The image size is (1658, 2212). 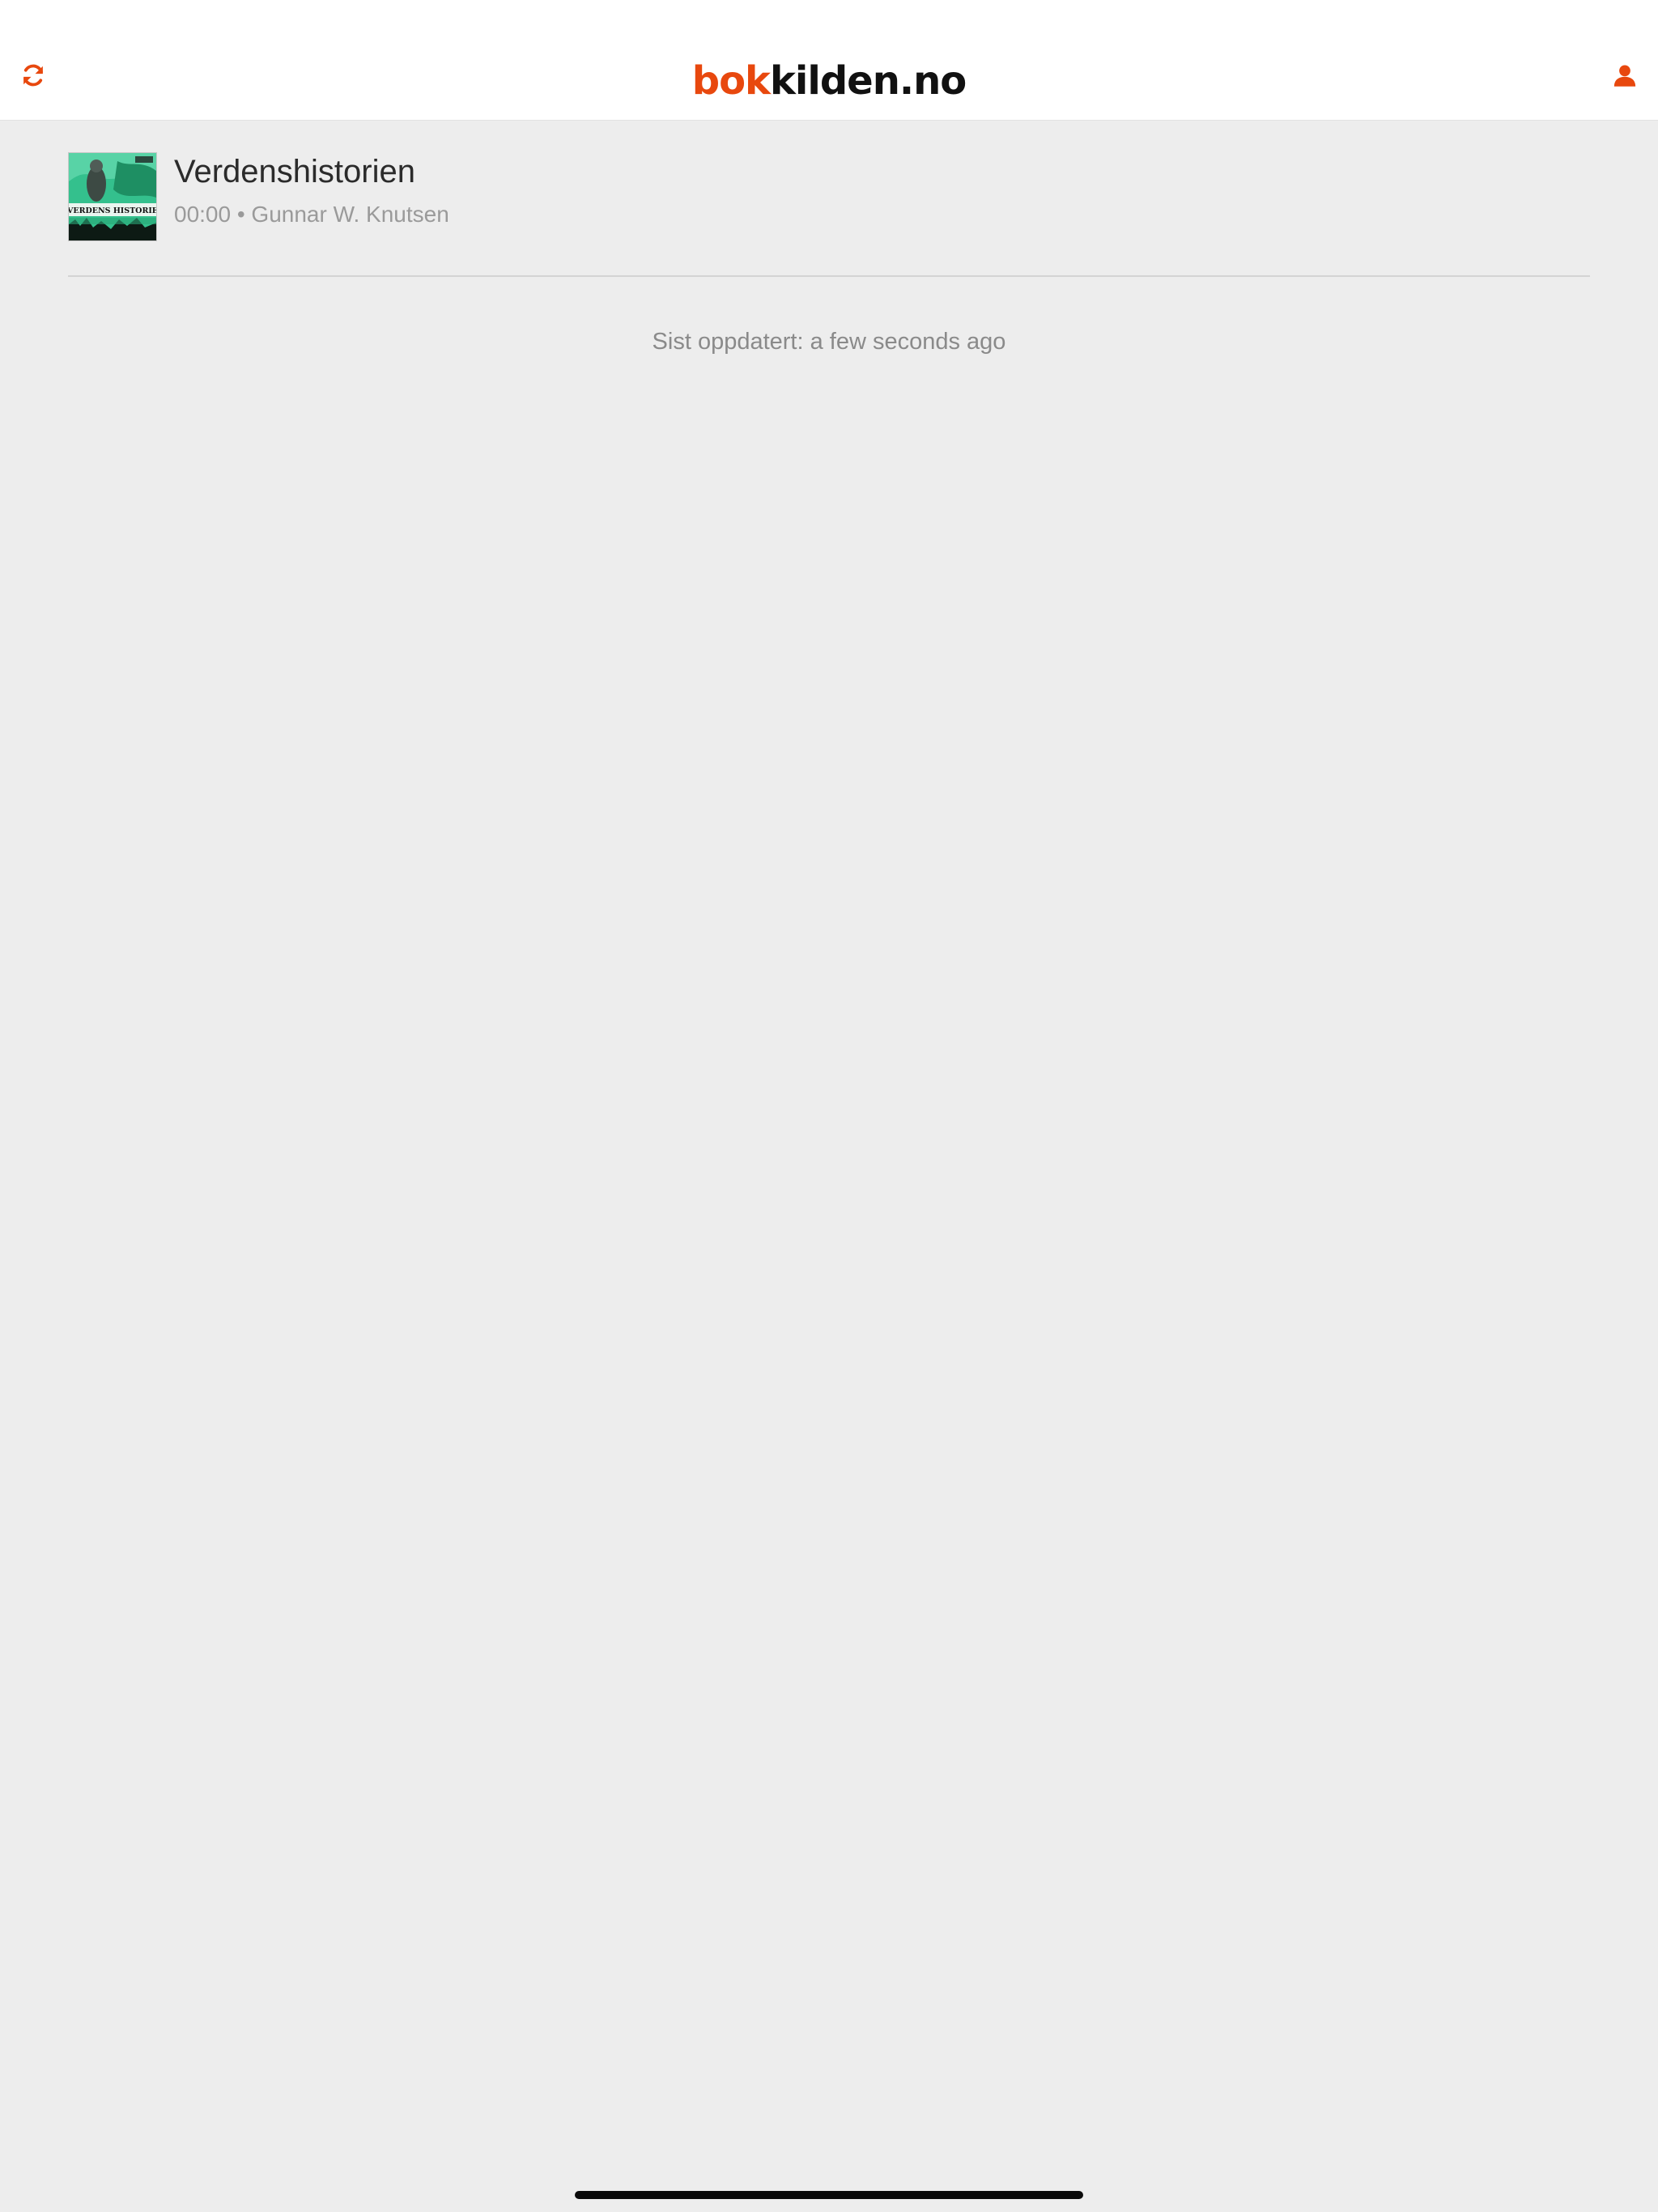 What do you see at coordinates (829, 2195) in the screenshot?
I see `home-indicator` at bounding box center [829, 2195].